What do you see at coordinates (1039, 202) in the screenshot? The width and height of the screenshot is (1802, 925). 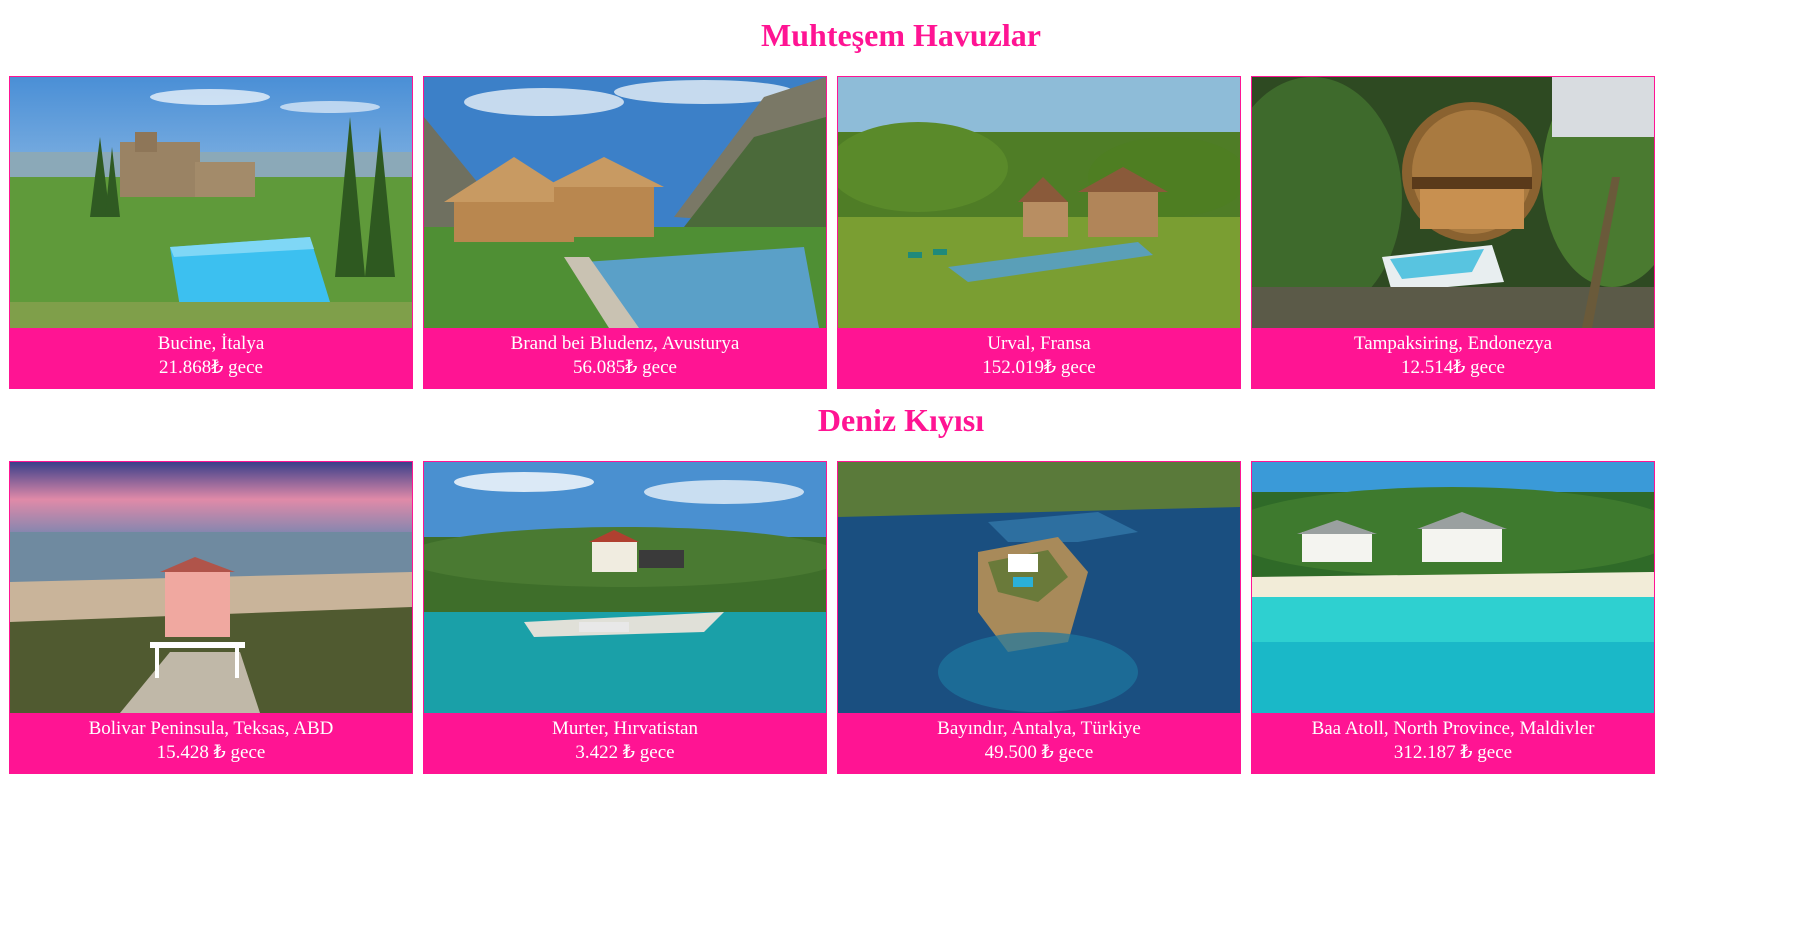 I see `stone-farmhouse-with-lap-pool-photo` at bounding box center [1039, 202].